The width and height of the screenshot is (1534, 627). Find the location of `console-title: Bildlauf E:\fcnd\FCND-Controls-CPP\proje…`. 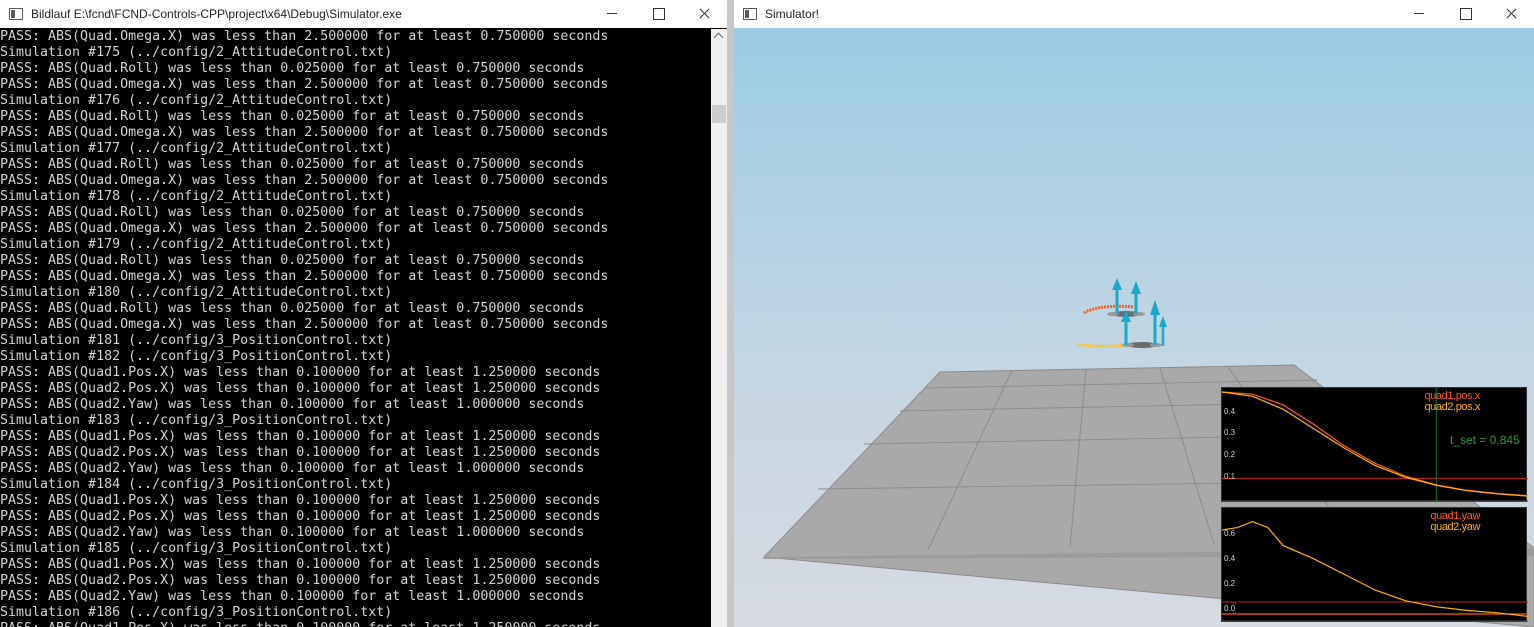

console-title: Bildlauf E:\fcnd\FCND-Controls-CPP\proje… is located at coordinates (216, 14).